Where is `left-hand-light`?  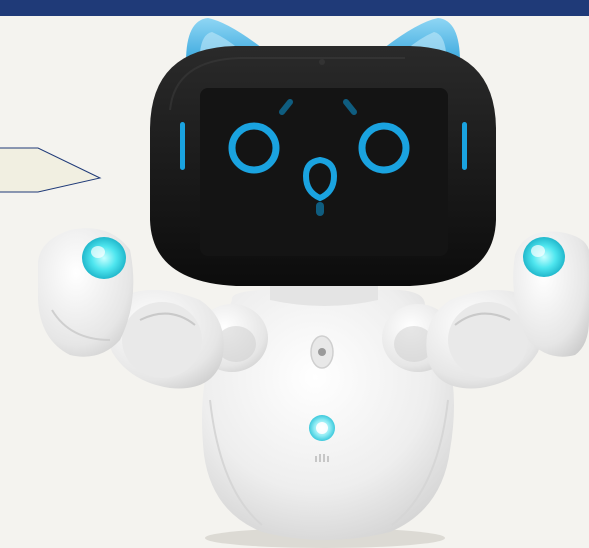 left-hand-light is located at coordinates (104, 258).